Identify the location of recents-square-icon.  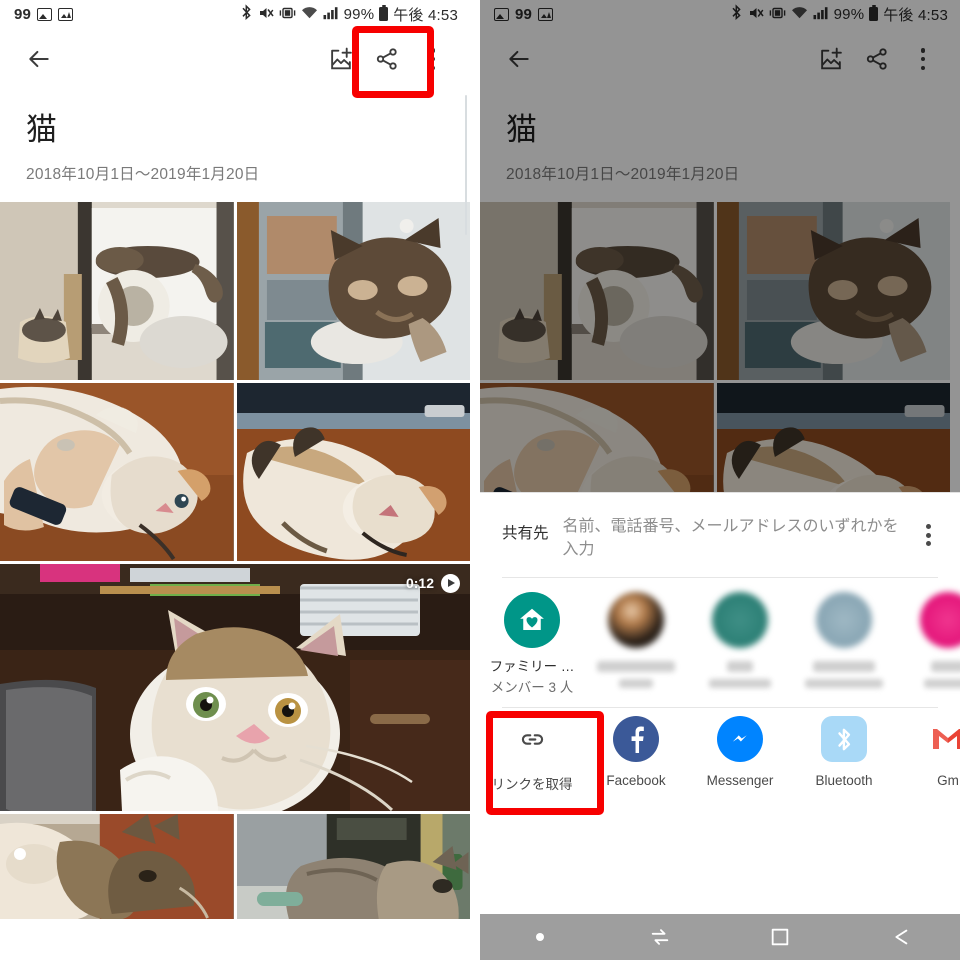
(293, 937).